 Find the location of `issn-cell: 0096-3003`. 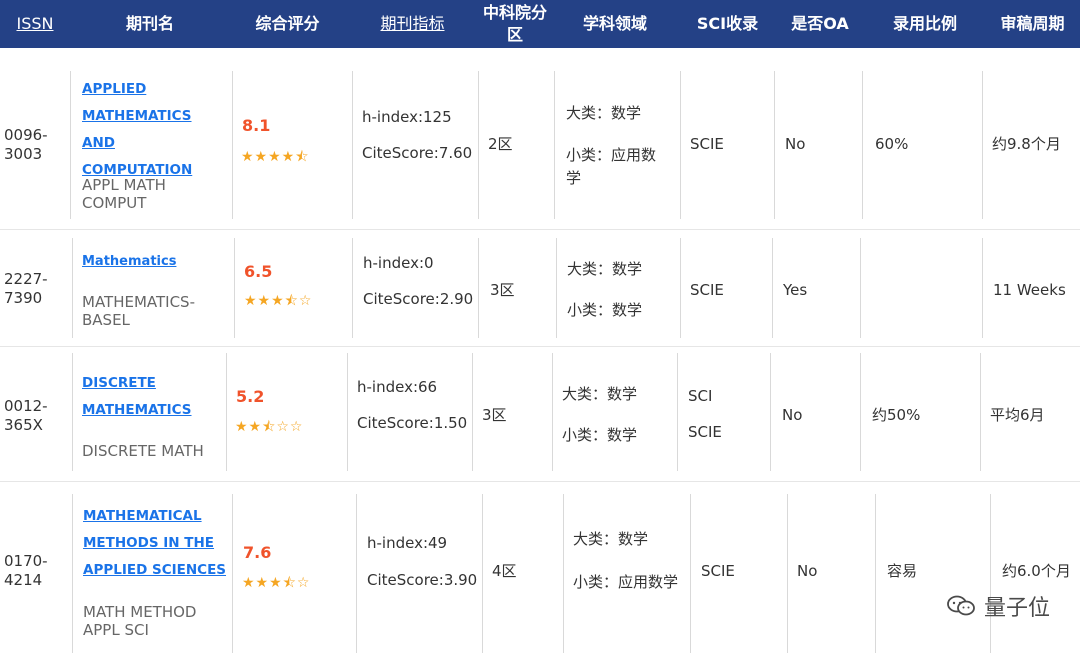

issn-cell: 0096-3003 is located at coordinates (26, 144).